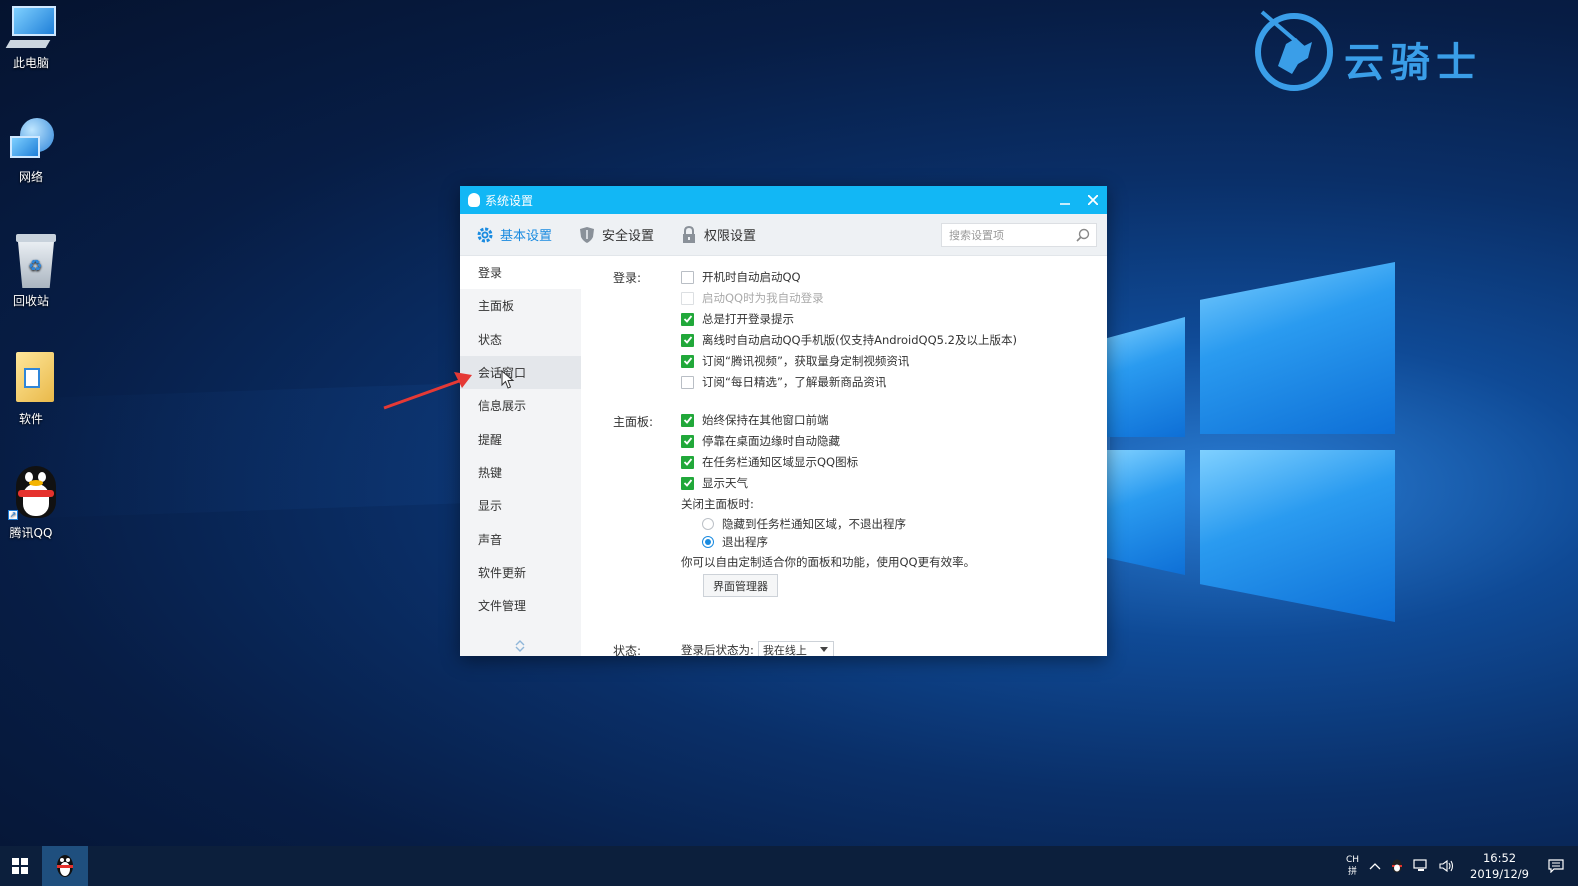  I want to click on chevron-up-icon, so click(1375, 866).